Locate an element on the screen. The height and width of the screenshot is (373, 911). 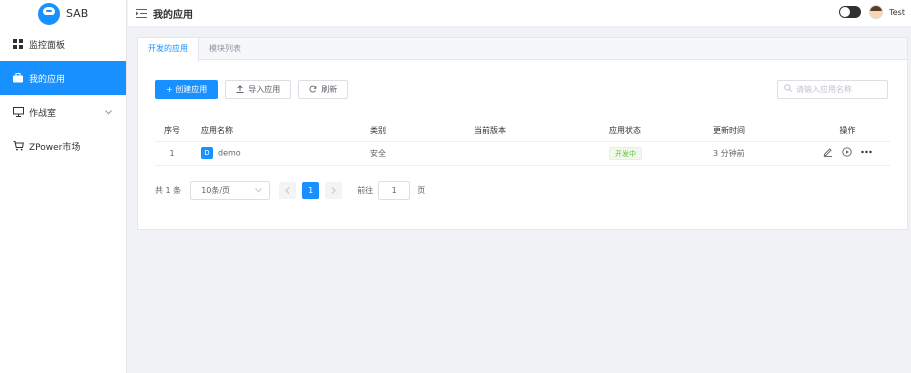
tab-module-list: 模块列表 is located at coordinates (225, 49).